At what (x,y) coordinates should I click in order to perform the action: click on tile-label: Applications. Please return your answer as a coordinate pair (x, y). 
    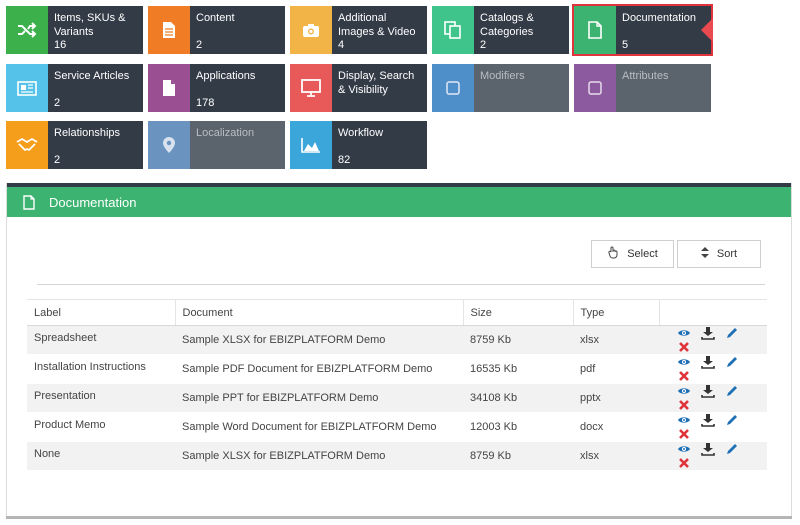
    Looking at the image, I should click on (226, 76).